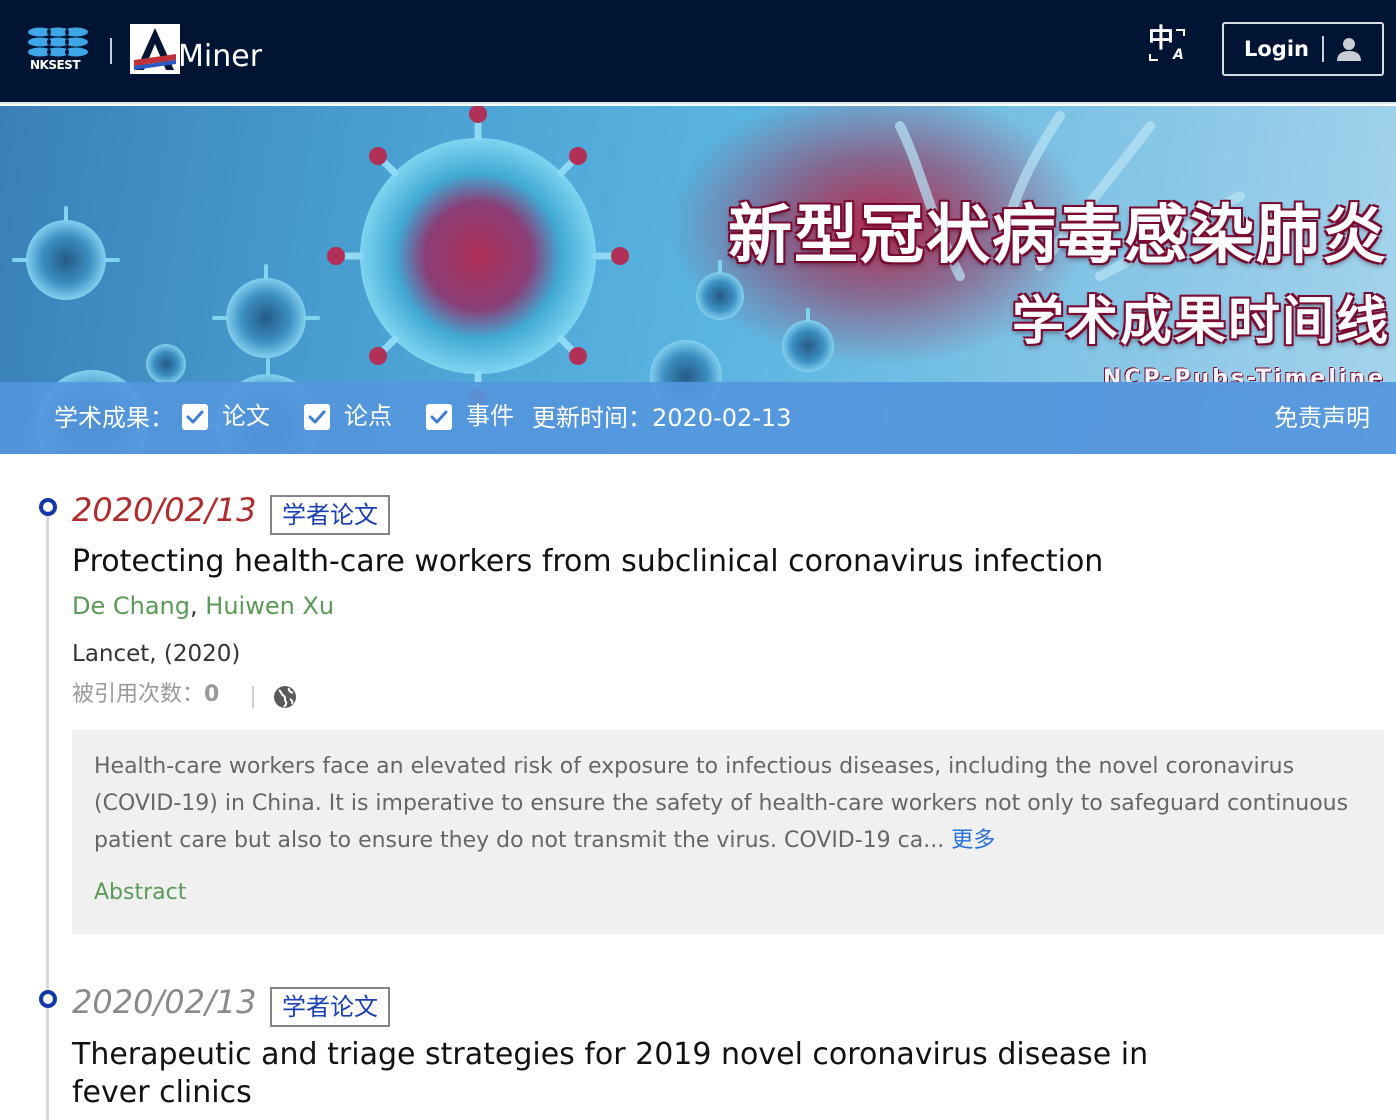  I want to click on abstract-toggle: Abstract, so click(140, 893).